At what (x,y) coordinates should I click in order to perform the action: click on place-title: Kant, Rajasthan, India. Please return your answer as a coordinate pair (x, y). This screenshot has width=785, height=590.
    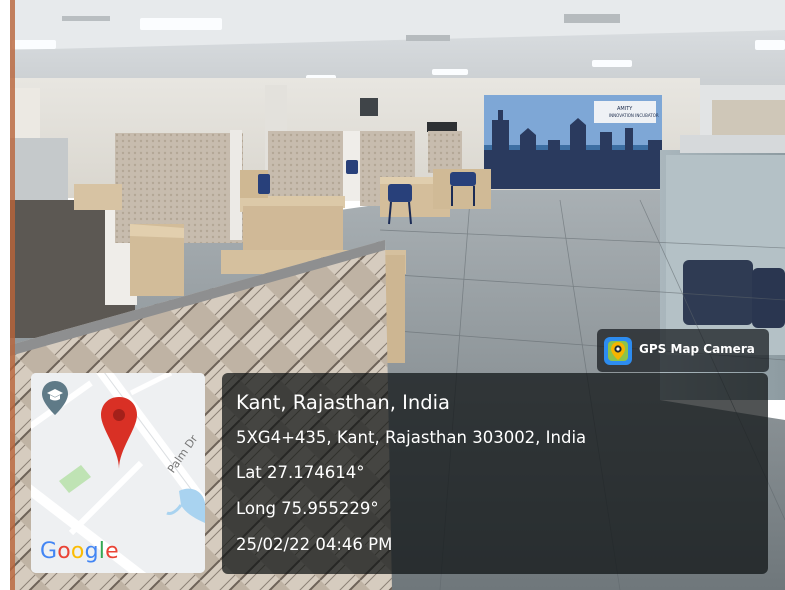
    Looking at the image, I should click on (343, 402).